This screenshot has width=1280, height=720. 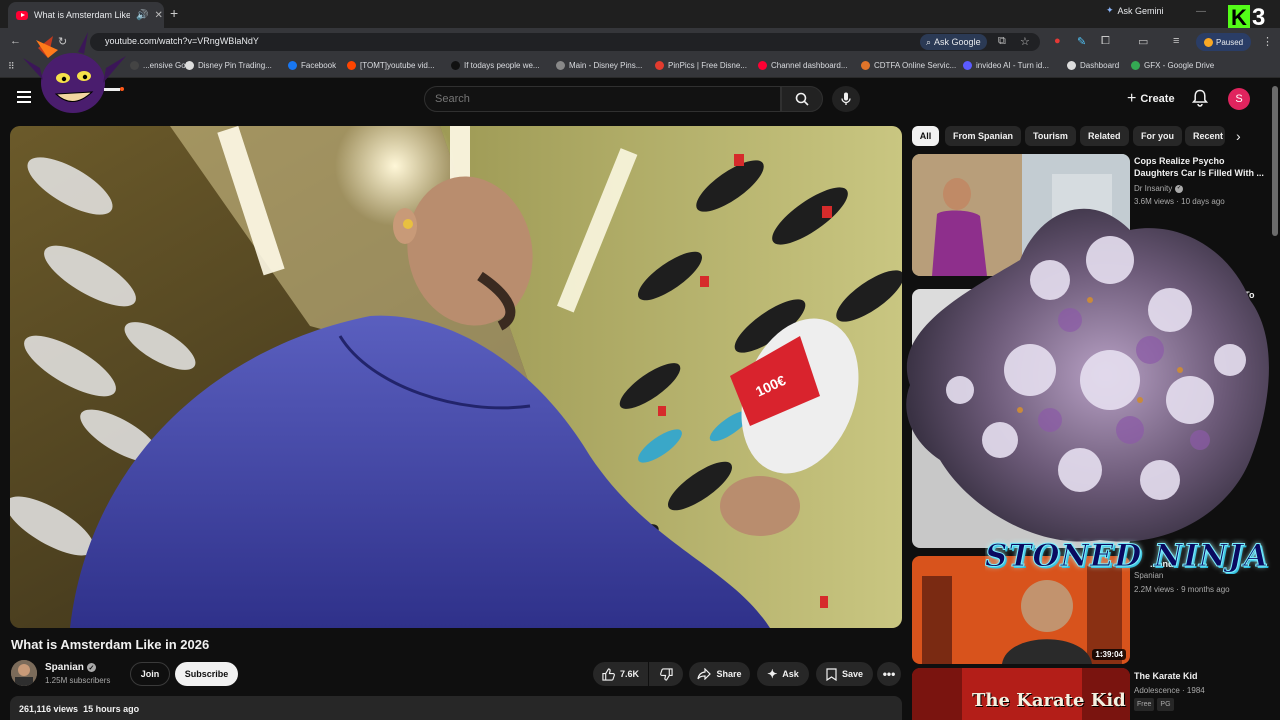 I want to click on chip-from-spanian: From Spanian, so click(x=983, y=136).